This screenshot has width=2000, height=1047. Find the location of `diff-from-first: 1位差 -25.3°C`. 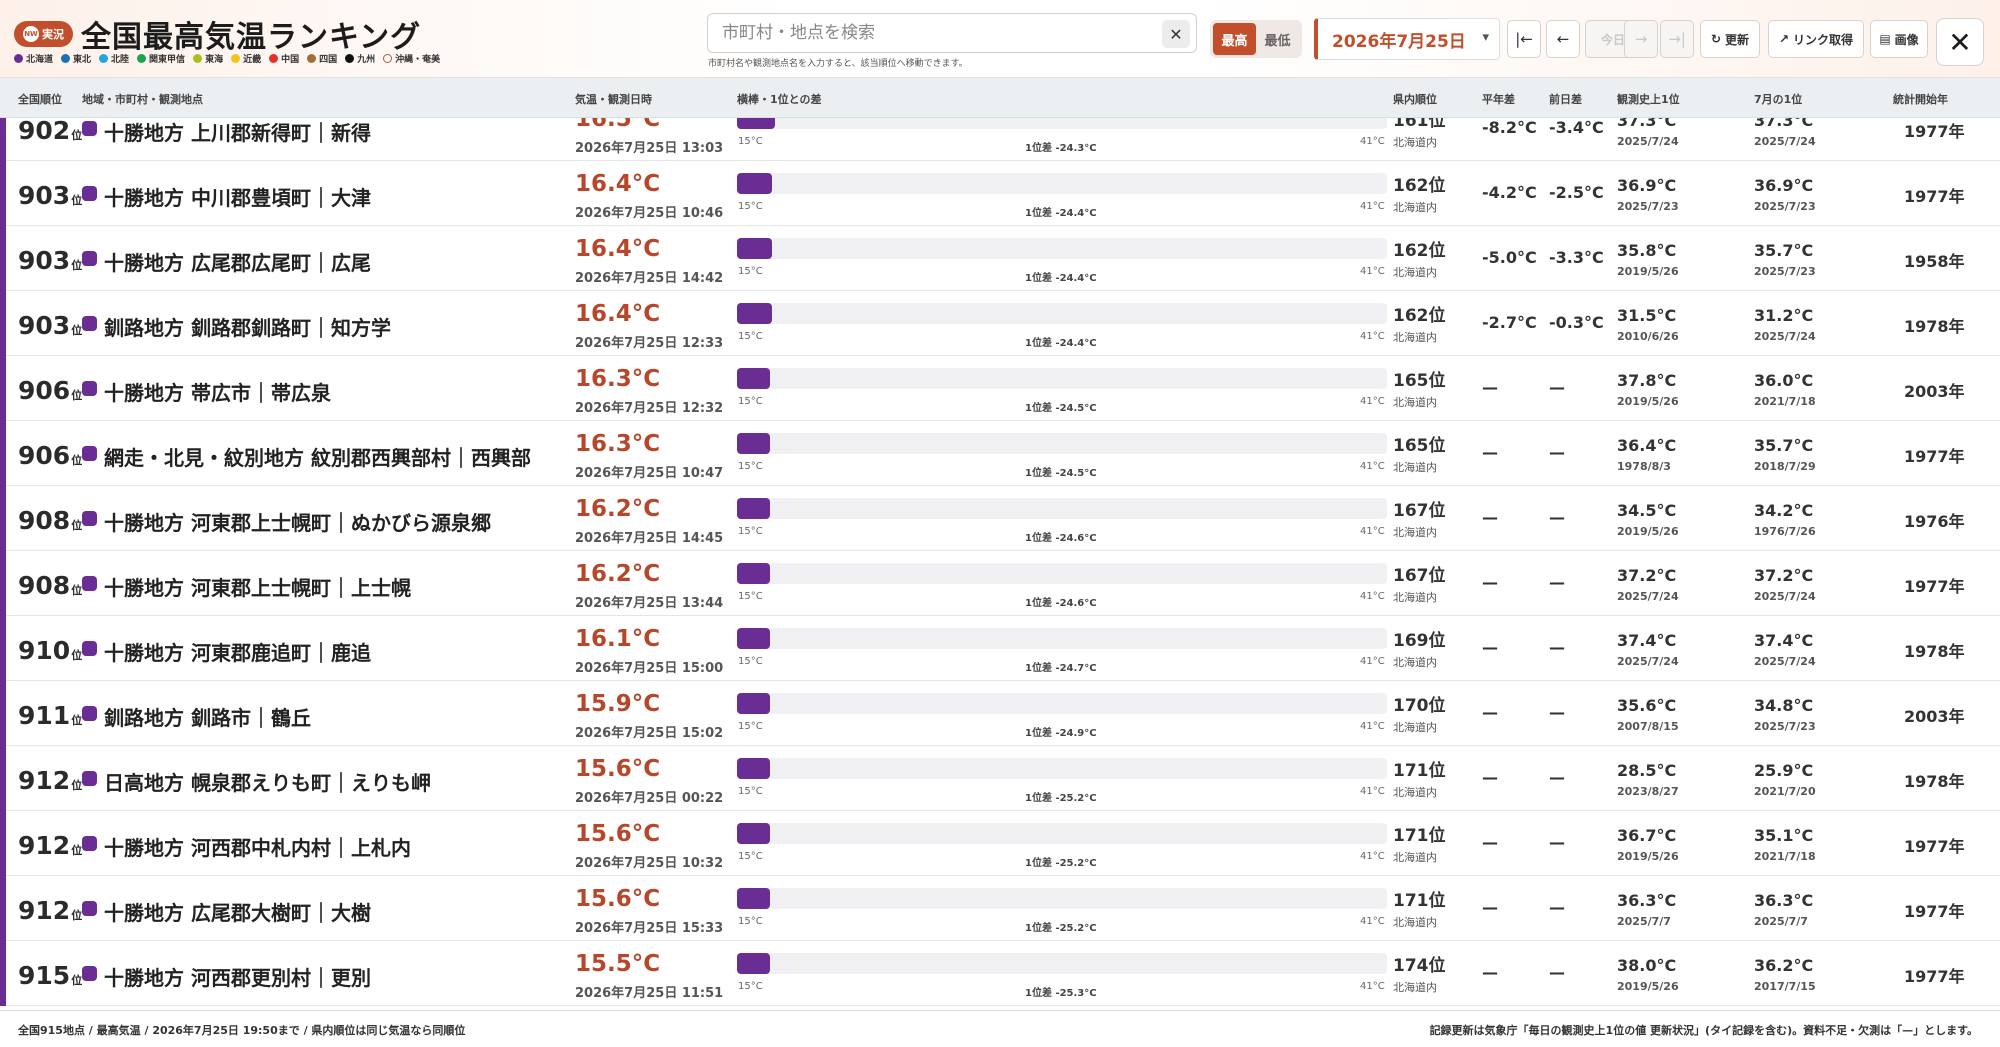

diff-from-first: 1位差 -25.3°C is located at coordinates (1061, 993).